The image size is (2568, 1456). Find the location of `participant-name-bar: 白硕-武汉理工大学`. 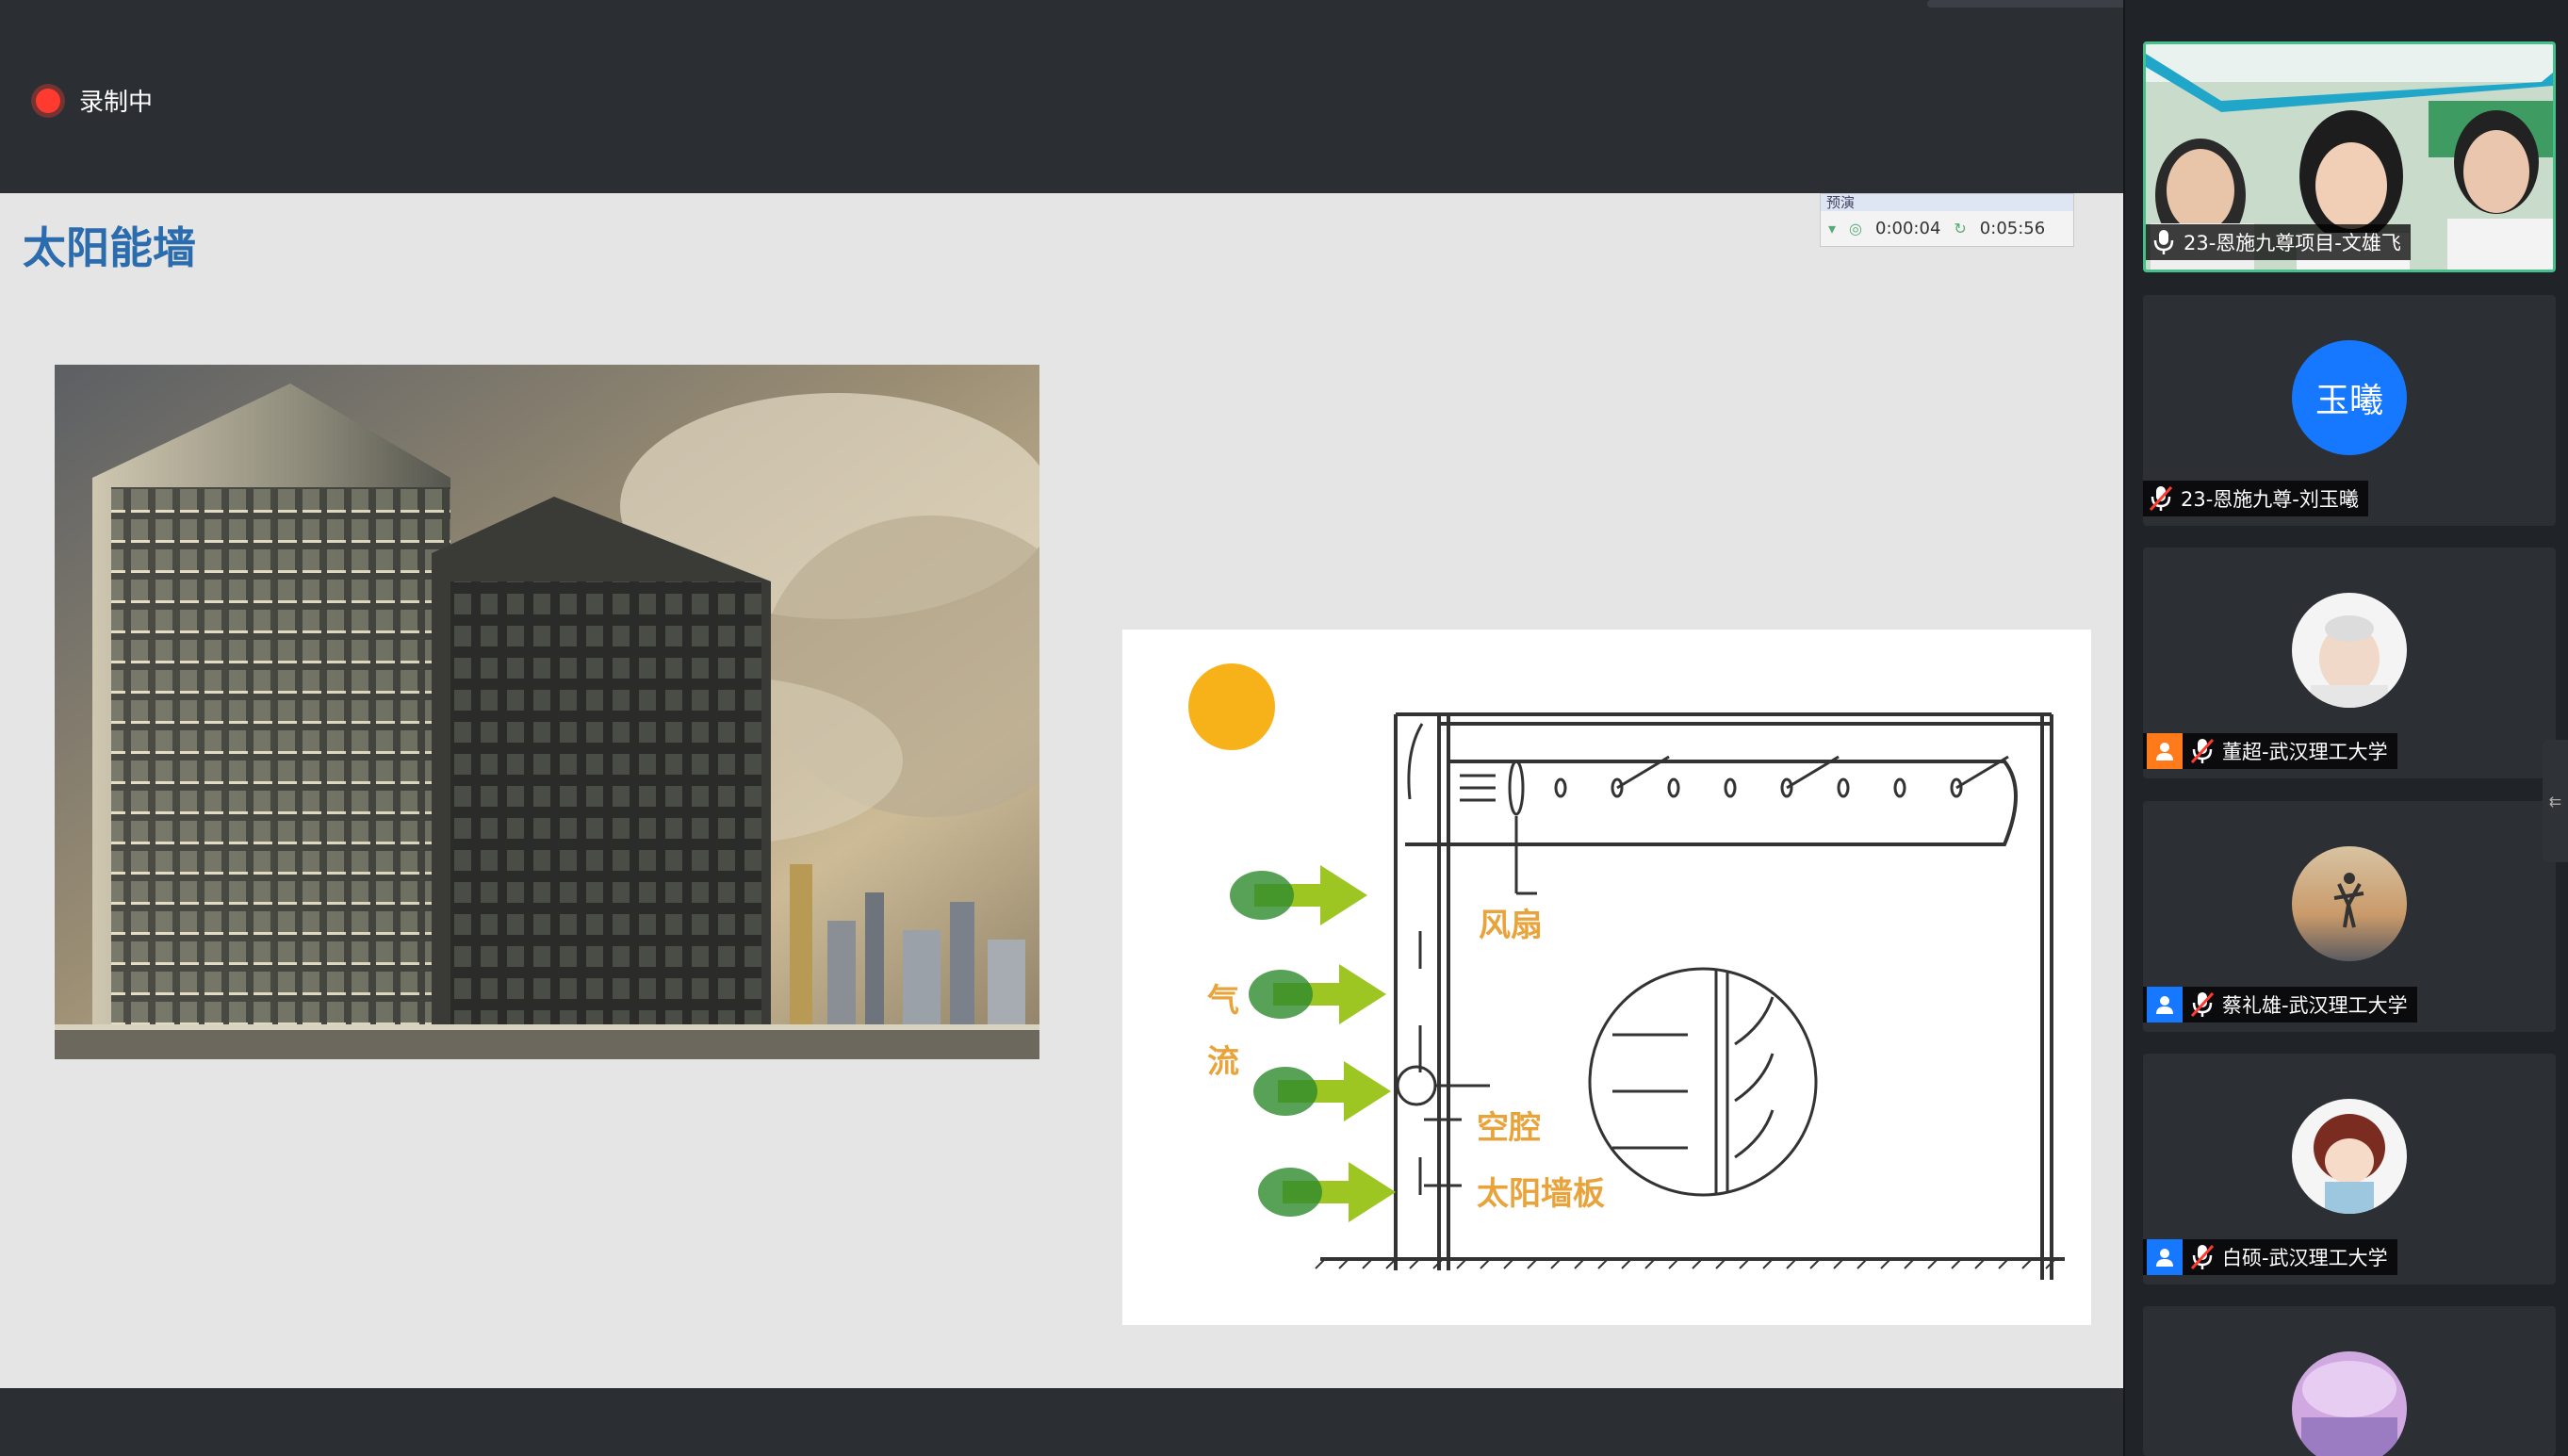

participant-name-bar: 白硕-武汉理工大学 is located at coordinates (2270, 1257).